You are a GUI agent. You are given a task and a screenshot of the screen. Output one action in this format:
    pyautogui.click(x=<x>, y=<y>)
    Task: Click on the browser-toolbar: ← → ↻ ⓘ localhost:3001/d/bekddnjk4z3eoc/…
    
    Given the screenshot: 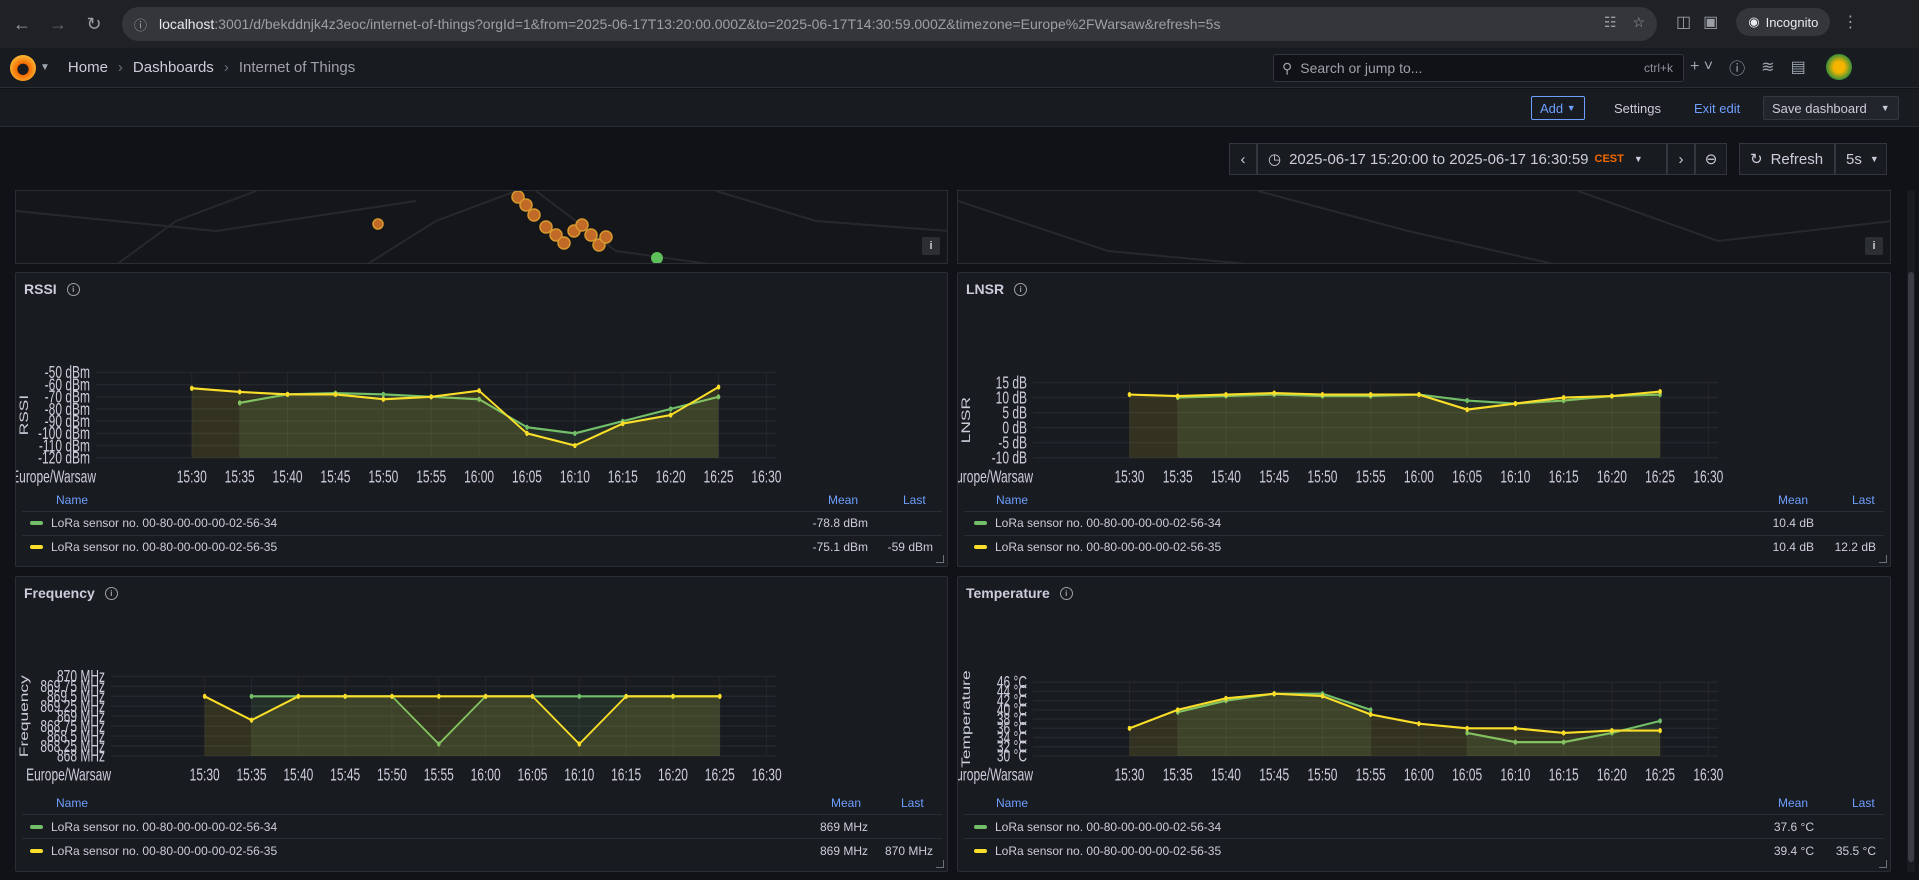 What is the action you would take?
    pyautogui.click(x=959, y=24)
    